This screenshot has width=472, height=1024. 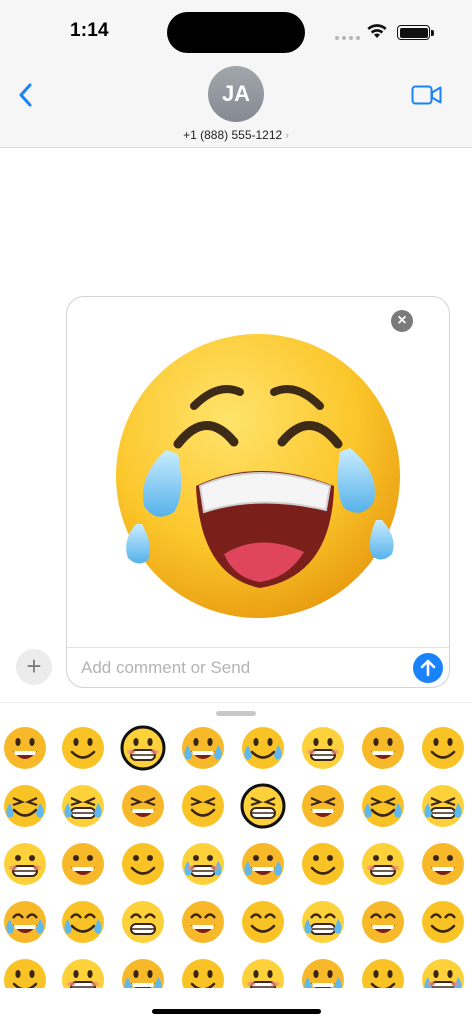 What do you see at coordinates (402, 321) in the screenshot?
I see `remove-sticker-button: ×` at bounding box center [402, 321].